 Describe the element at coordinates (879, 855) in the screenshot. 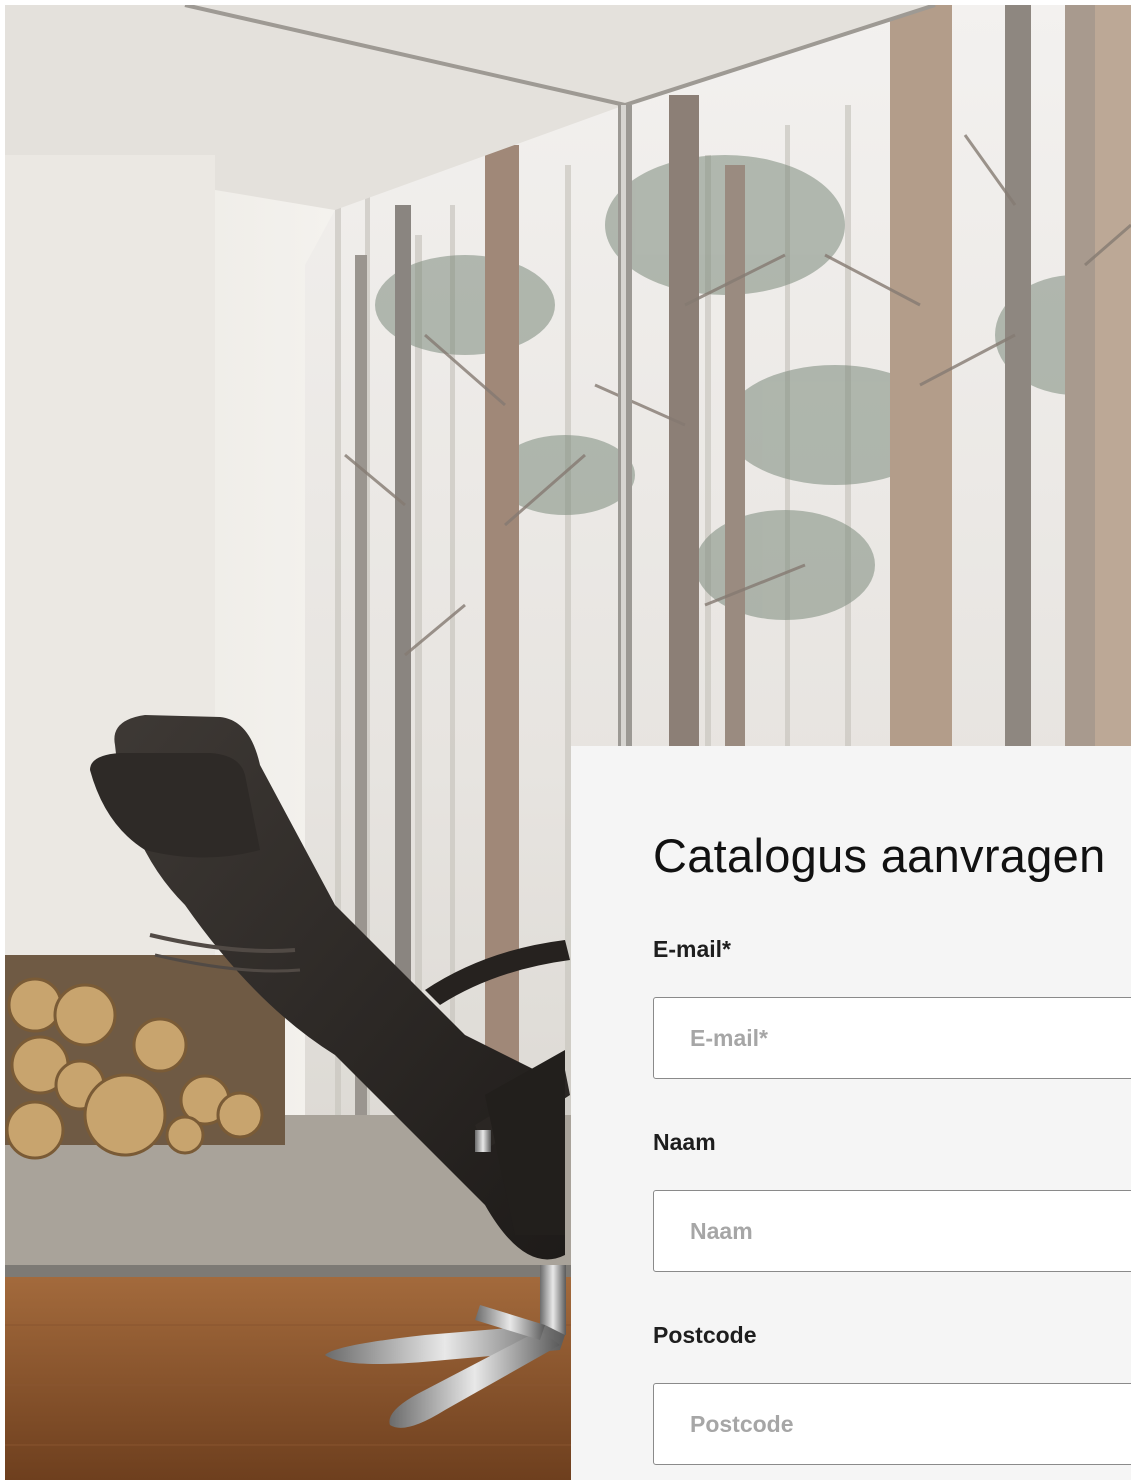

I see `form-title: Catalogus aanvragen` at that location.